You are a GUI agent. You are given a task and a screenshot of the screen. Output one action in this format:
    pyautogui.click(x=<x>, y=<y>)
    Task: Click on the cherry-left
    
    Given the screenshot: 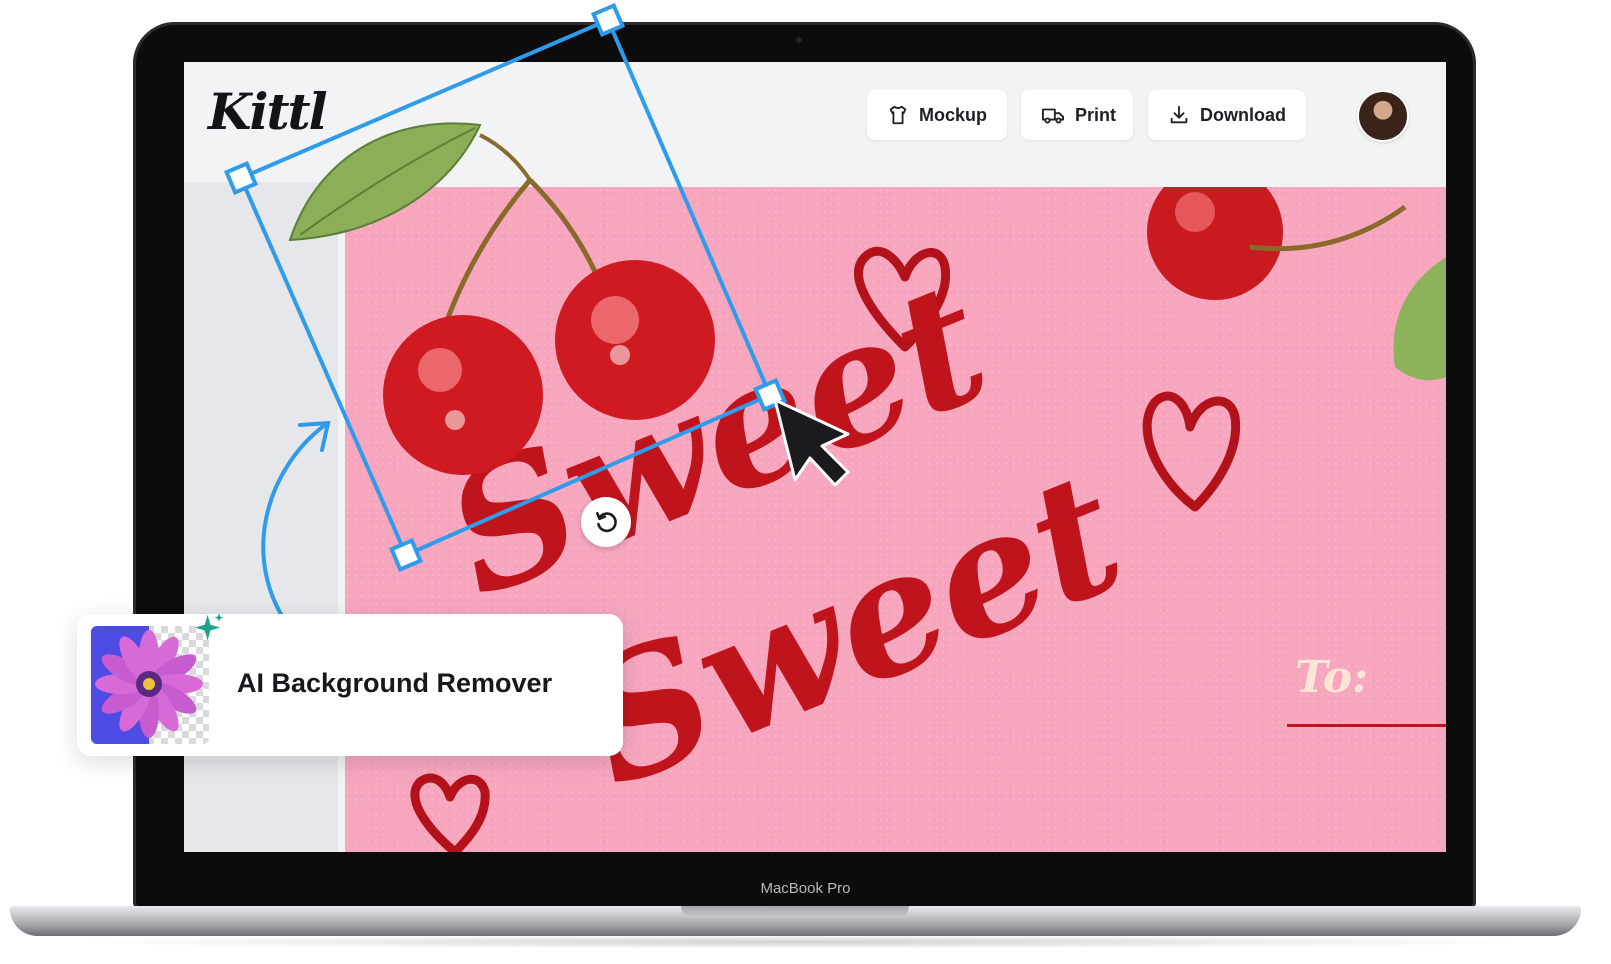 What is the action you would take?
    pyautogui.click(x=463, y=395)
    